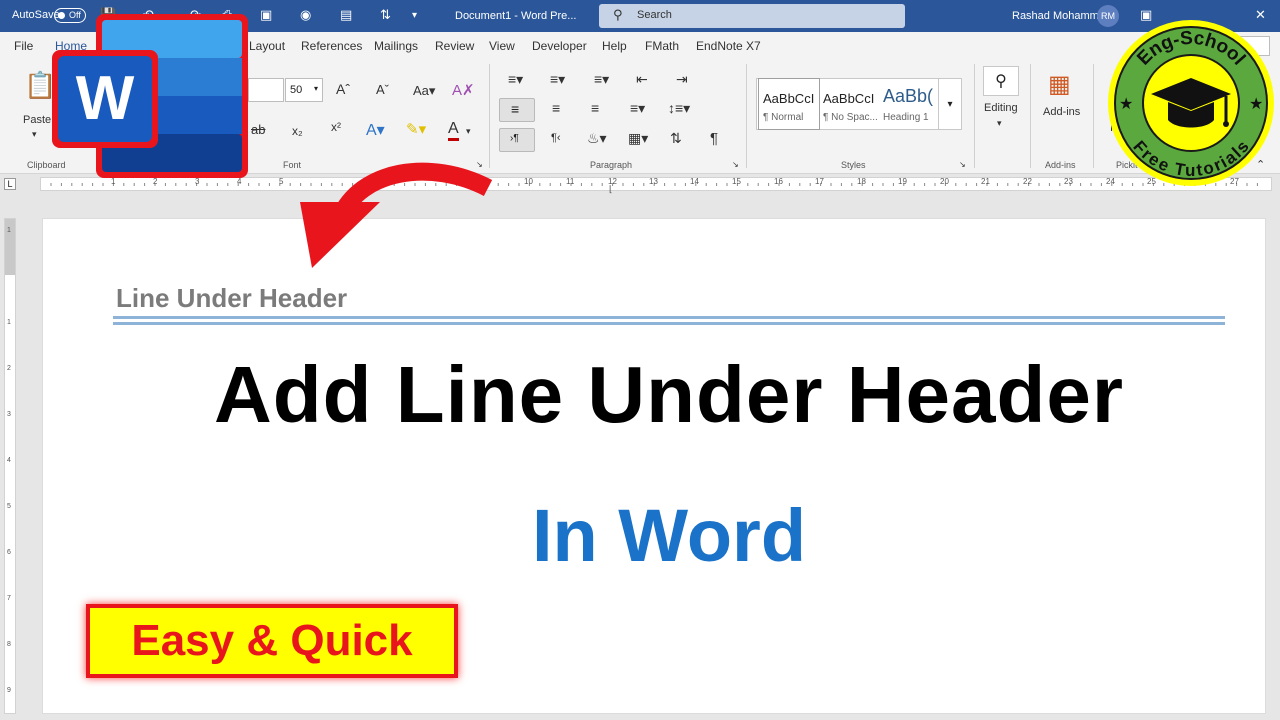 Image resolution: width=1280 pixels, height=720 pixels. I want to click on tab-help: Help, so click(614, 46).